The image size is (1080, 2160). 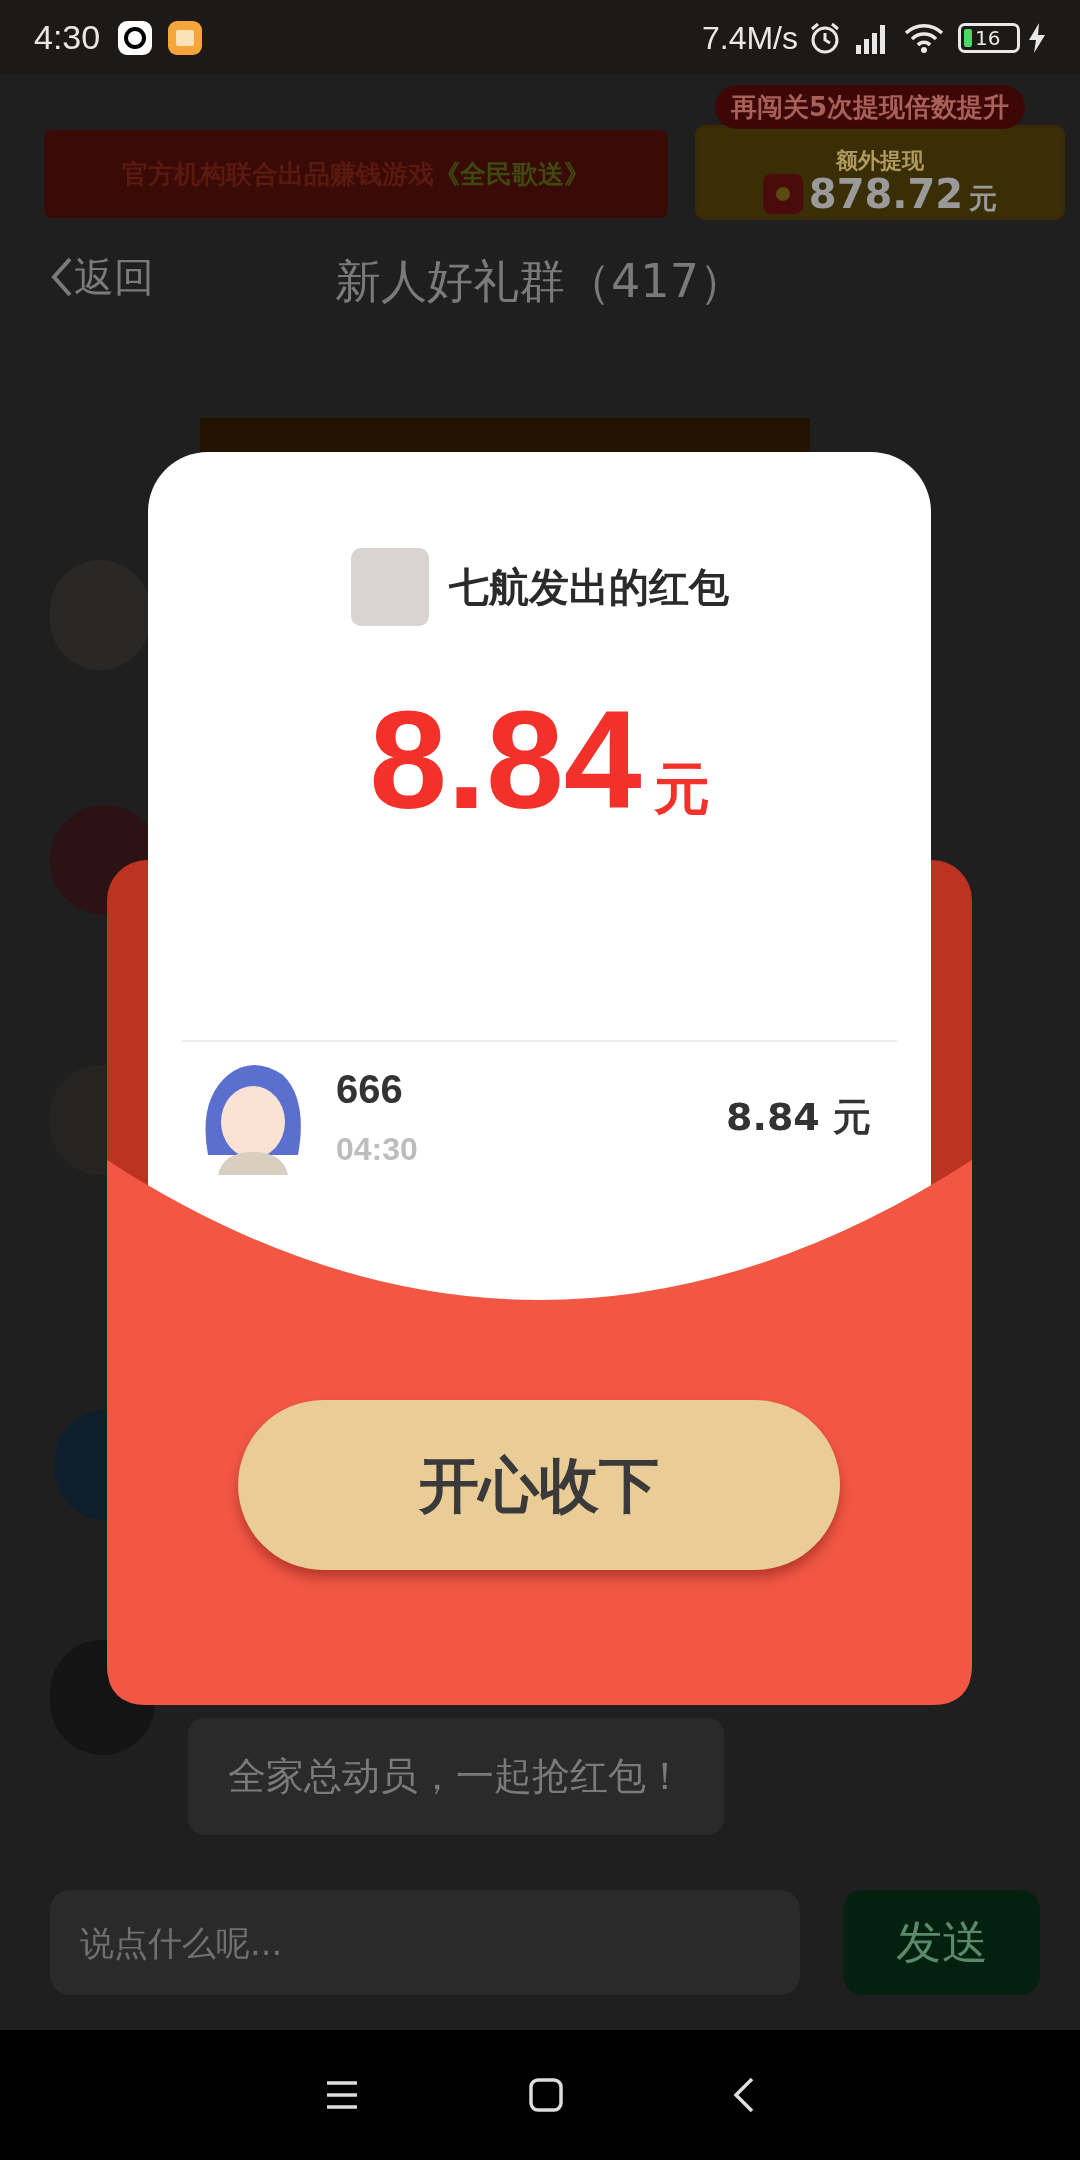 What do you see at coordinates (870, 107) in the screenshot?
I see `challenge-badge: 再闯关5次提现倍数提升` at bounding box center [870, 107].